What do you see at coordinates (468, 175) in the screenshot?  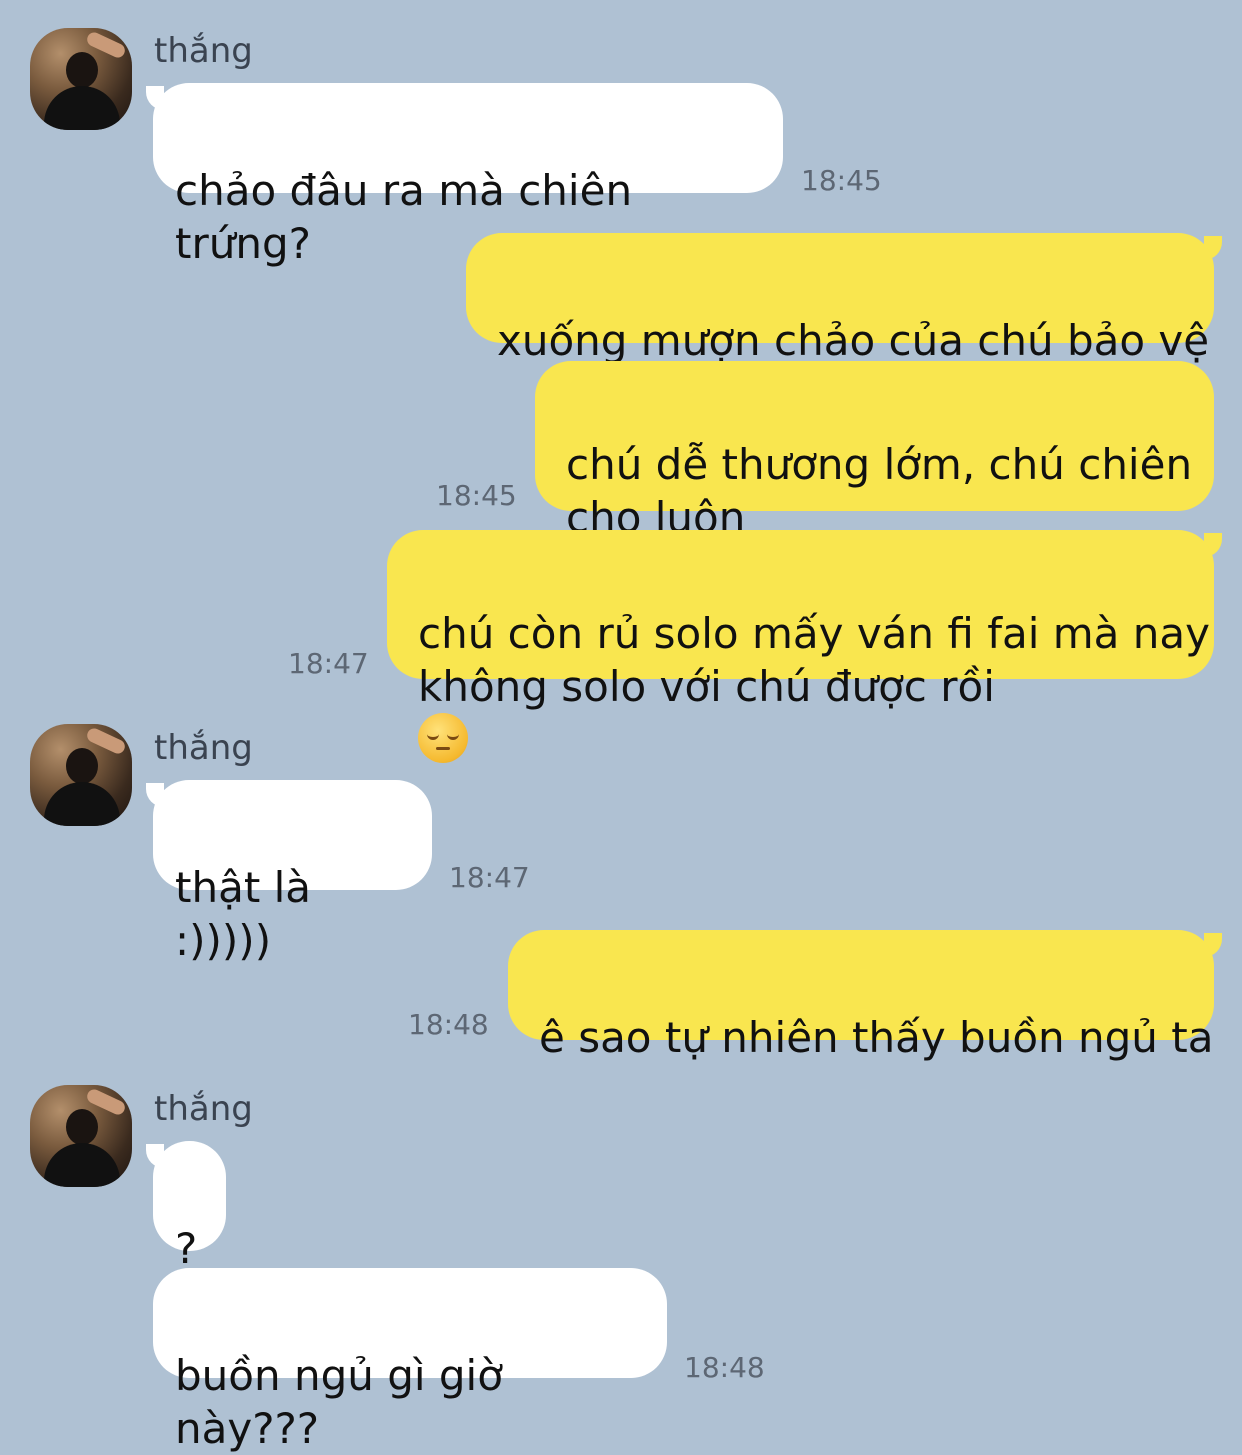 I see `incoming-message: chảo đâu ra mà chiên trứng?` at bounding box center [468, 175].